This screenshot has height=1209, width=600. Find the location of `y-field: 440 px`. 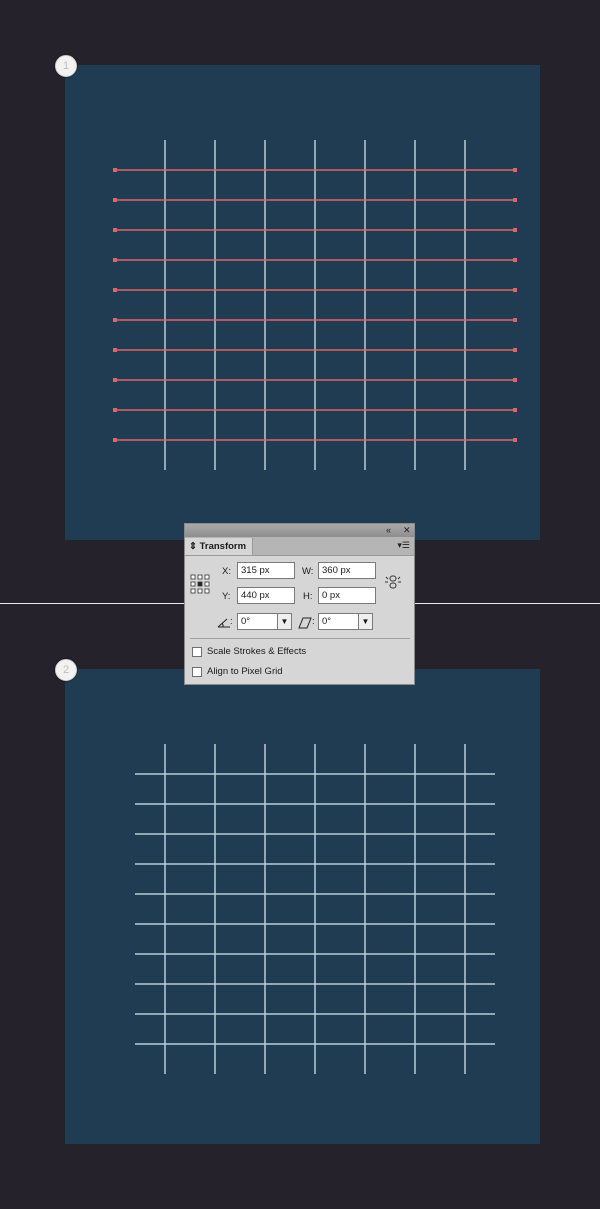

y-field: 440 px is located at coordinates (266, 595).